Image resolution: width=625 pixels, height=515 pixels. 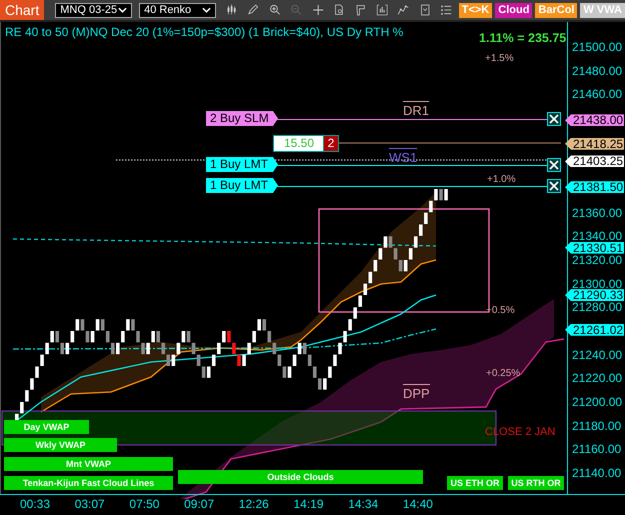 I want to click on price-marker: 21403.25, so click(x=594, y=161).